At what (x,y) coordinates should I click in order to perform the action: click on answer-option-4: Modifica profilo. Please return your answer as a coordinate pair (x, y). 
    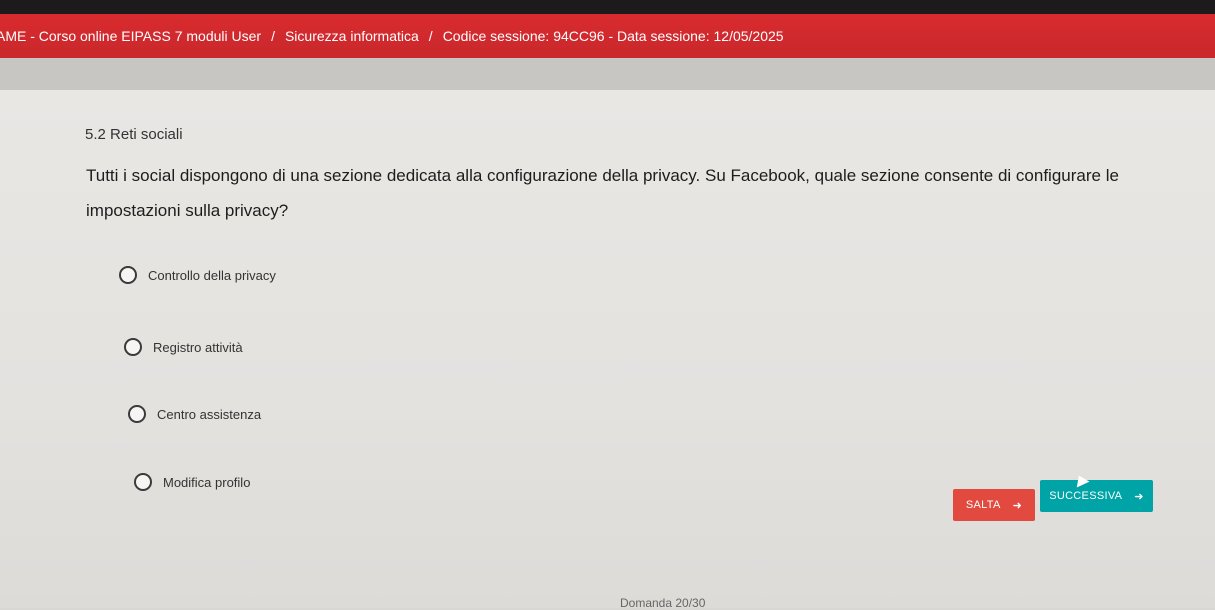
    Looking at the image, I should click on (192, 482).